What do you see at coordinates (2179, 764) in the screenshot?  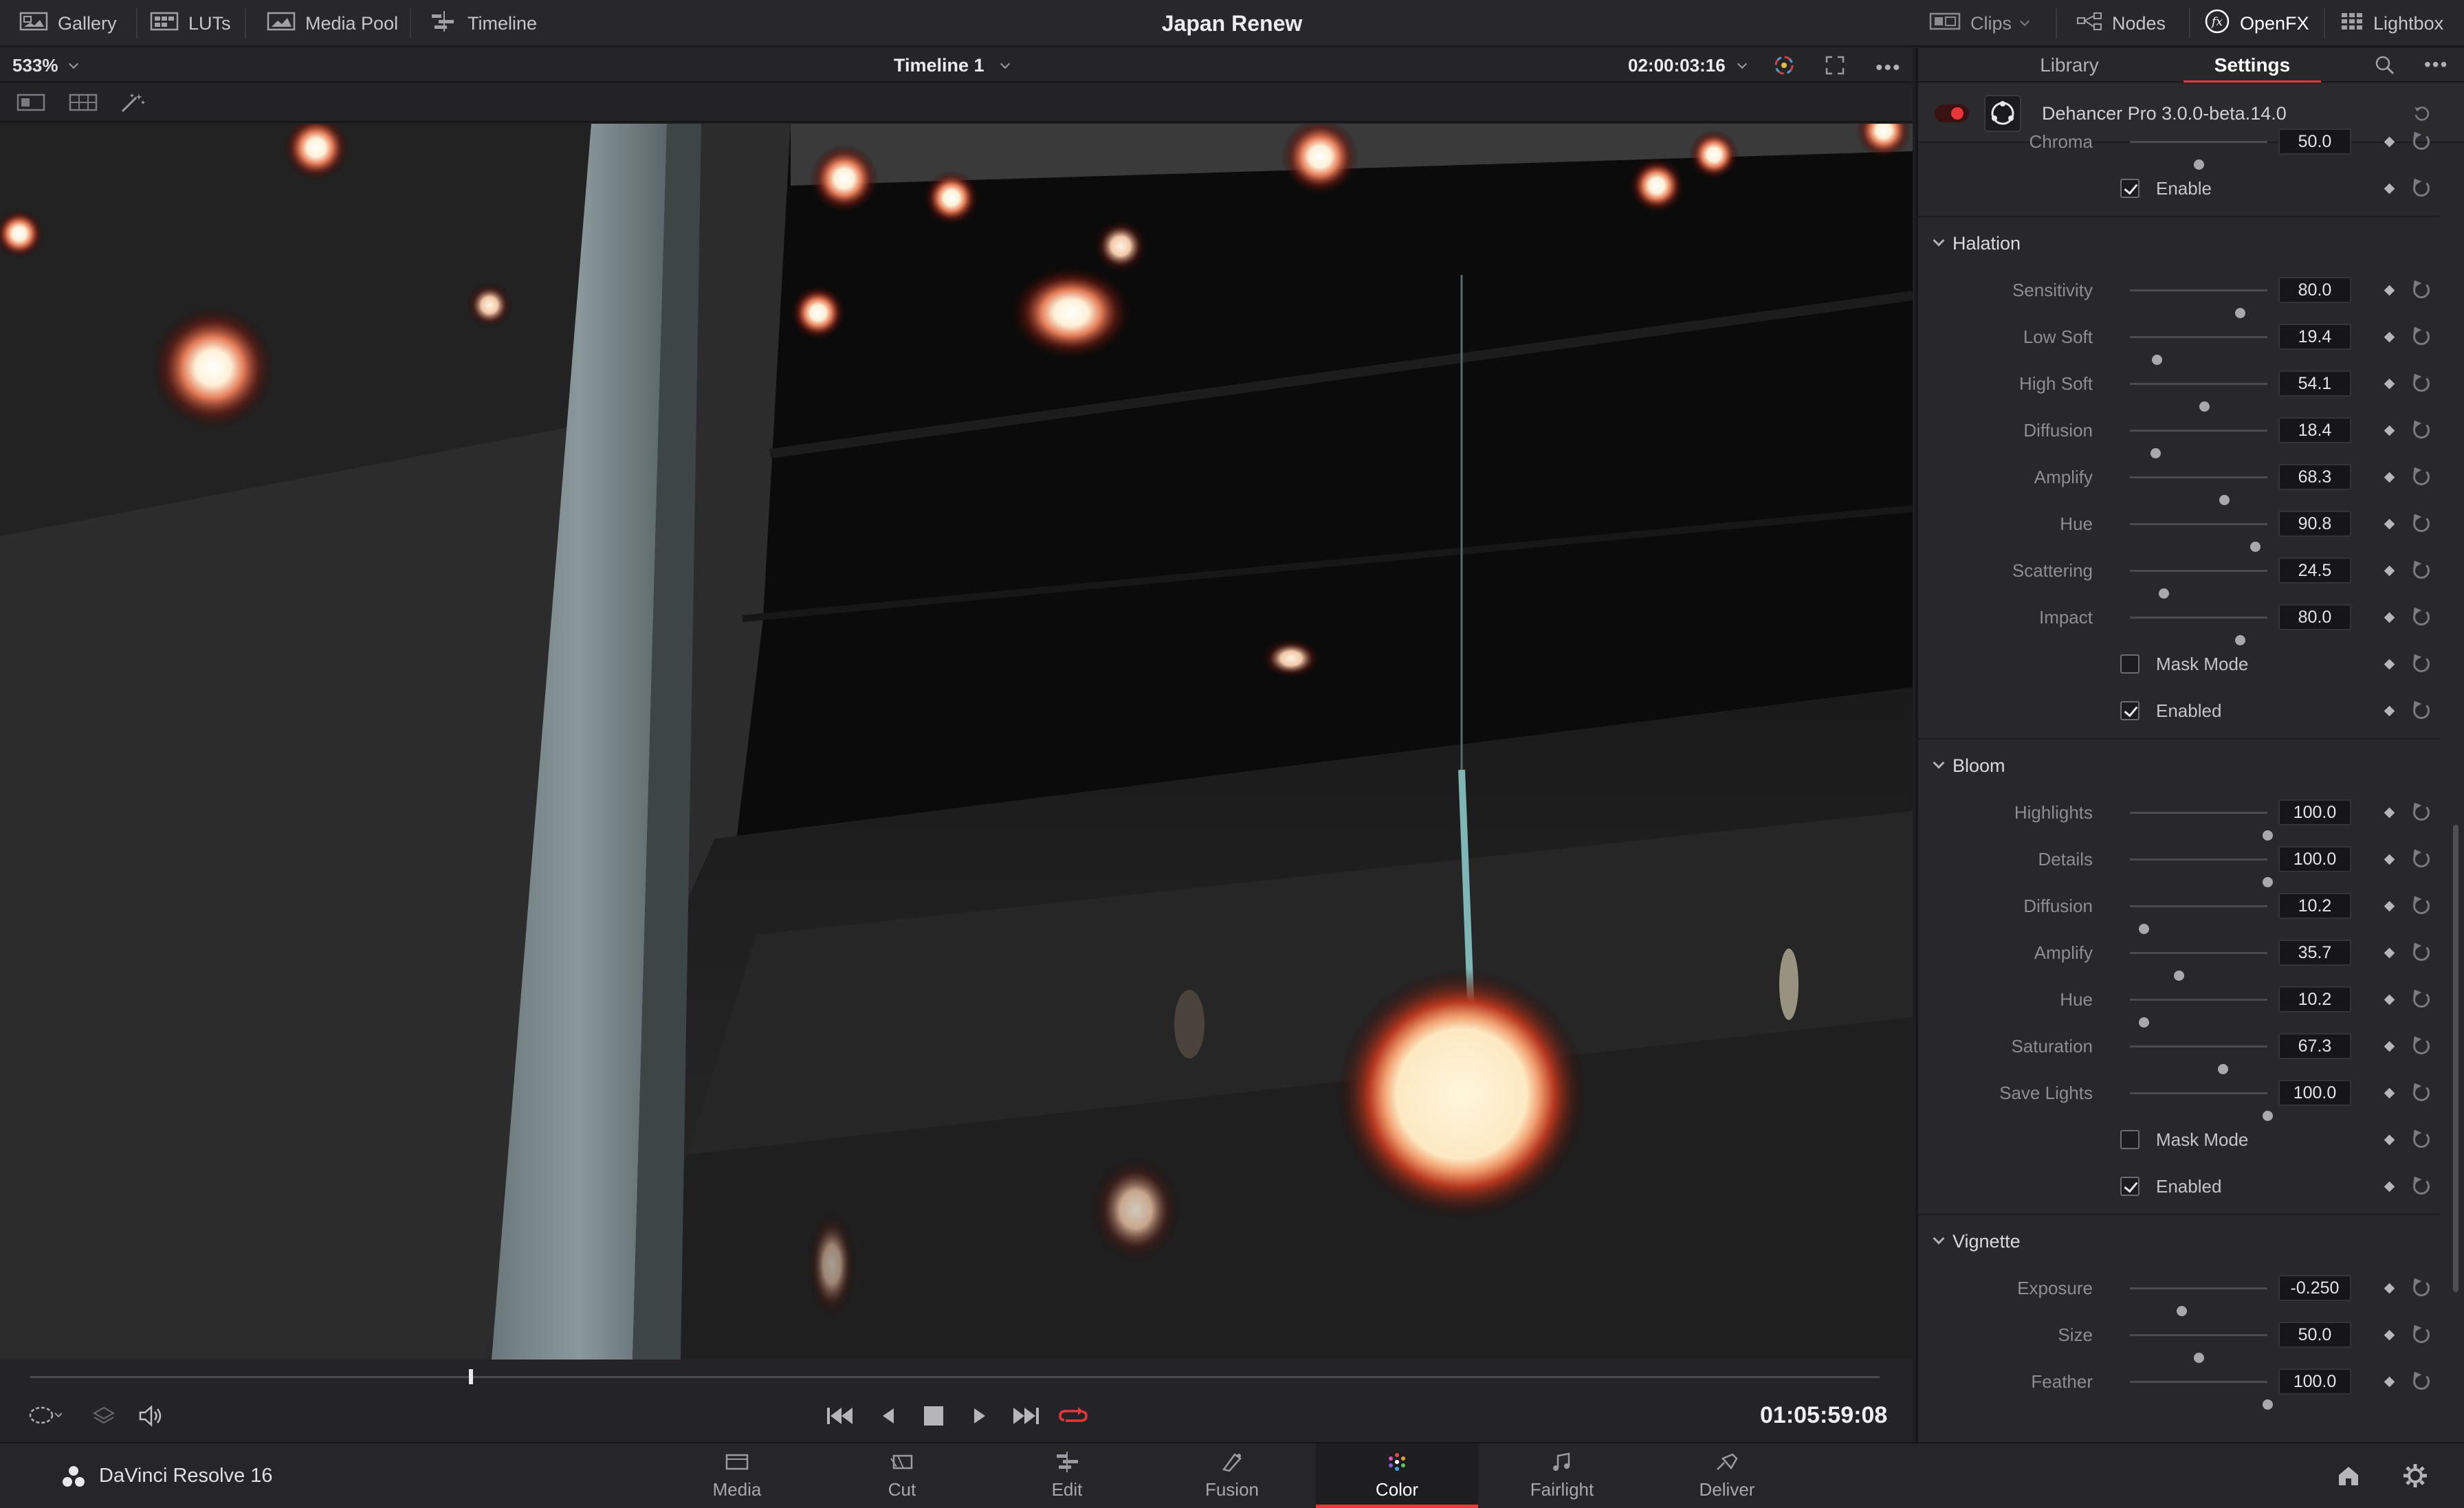 I see `section-header-bloom: Bloom` at bounding box center [2179, 764].